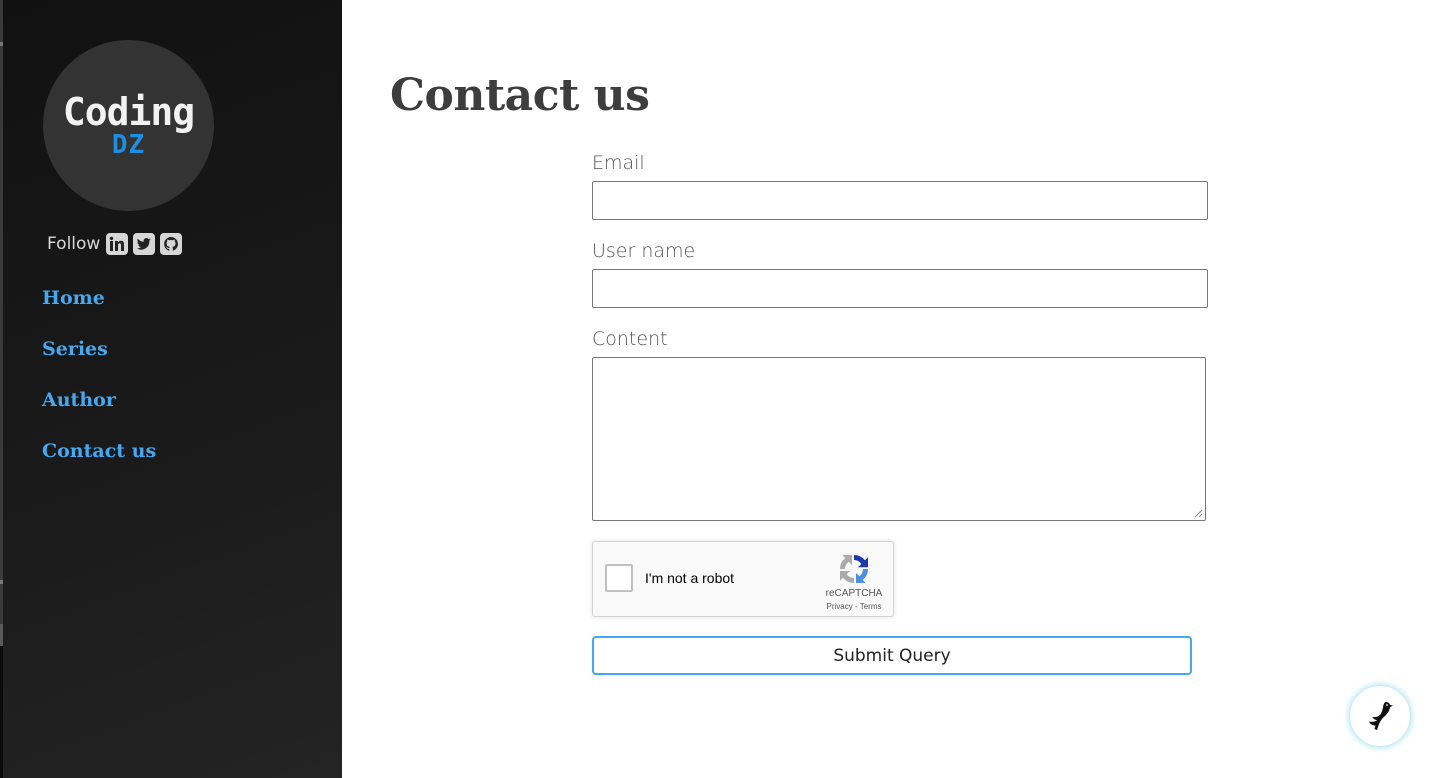  What do you see at coordinates (99, 307) in the screenshot?
I see `nav-item-home: Home` at bounding box center [99, 307].